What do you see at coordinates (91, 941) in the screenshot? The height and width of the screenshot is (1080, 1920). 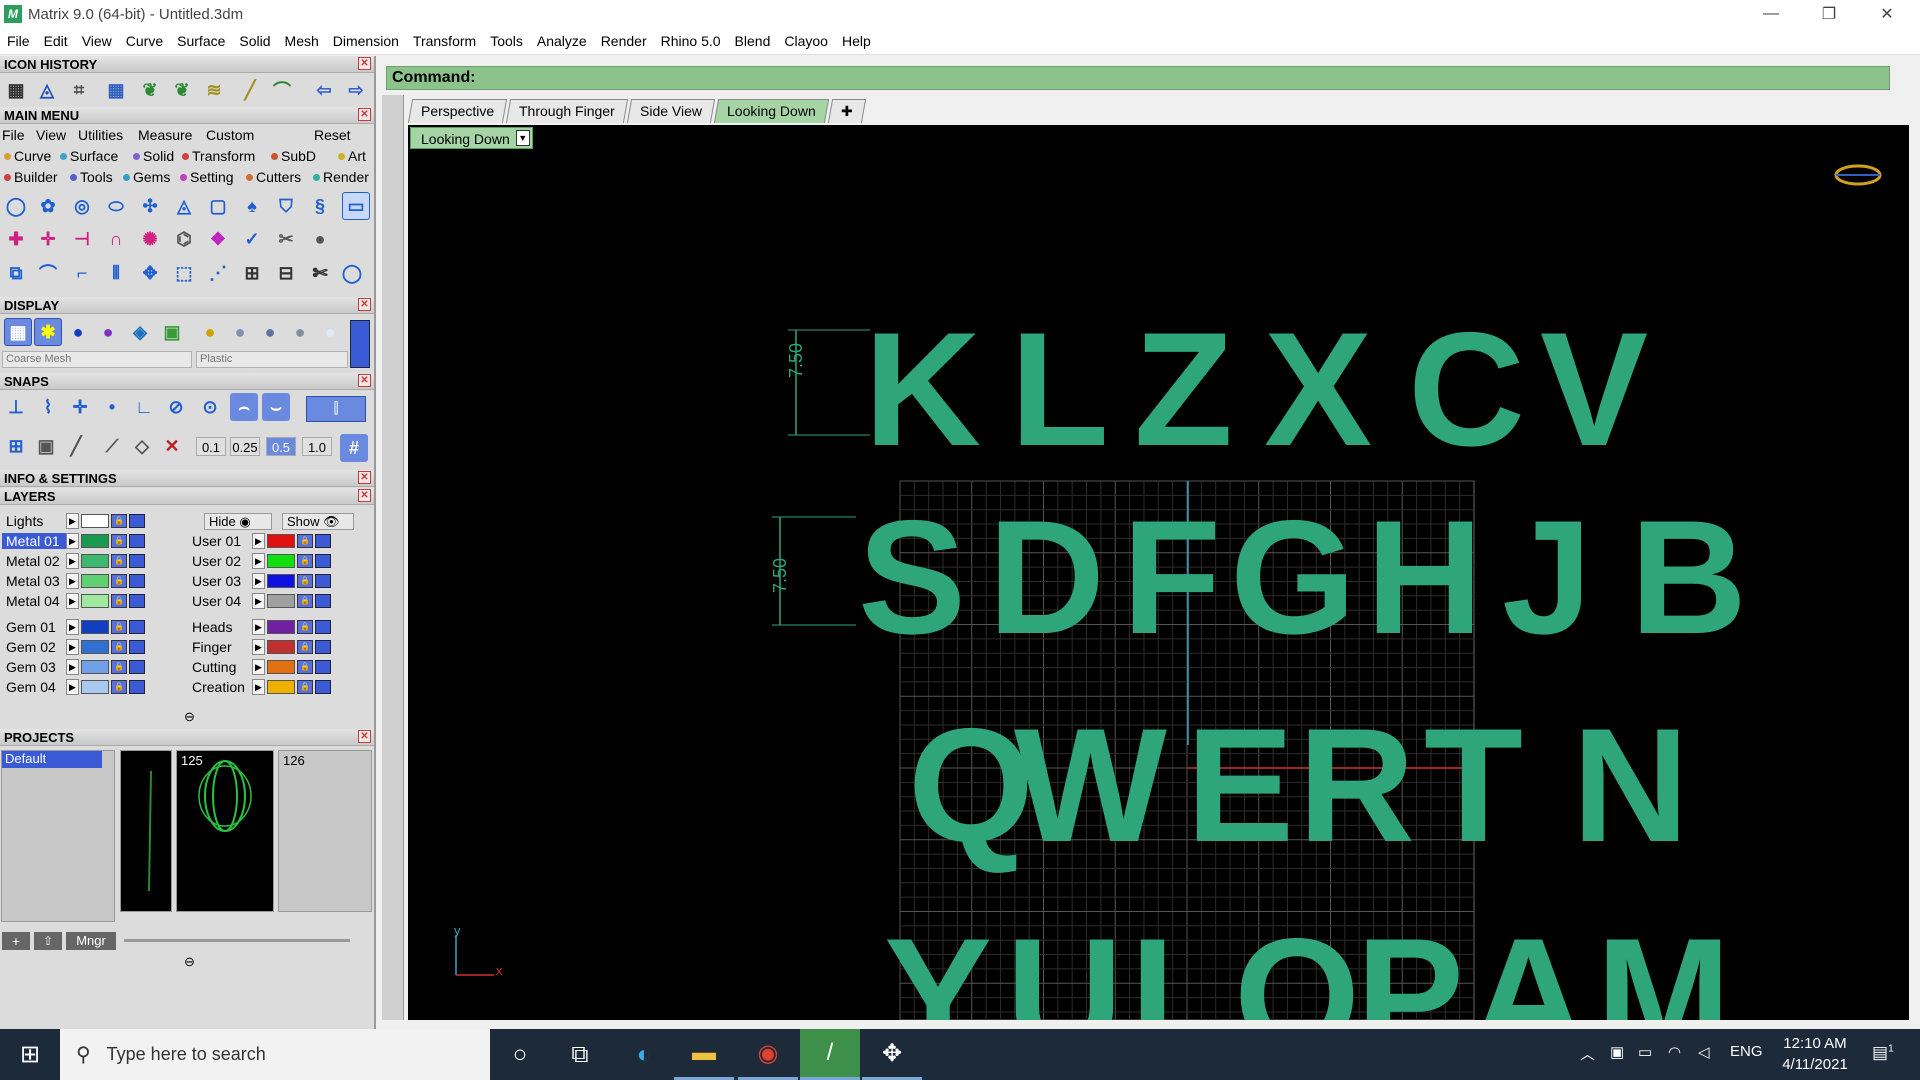 I see `manager-button: Mngr` at bounding box center [91, 941].